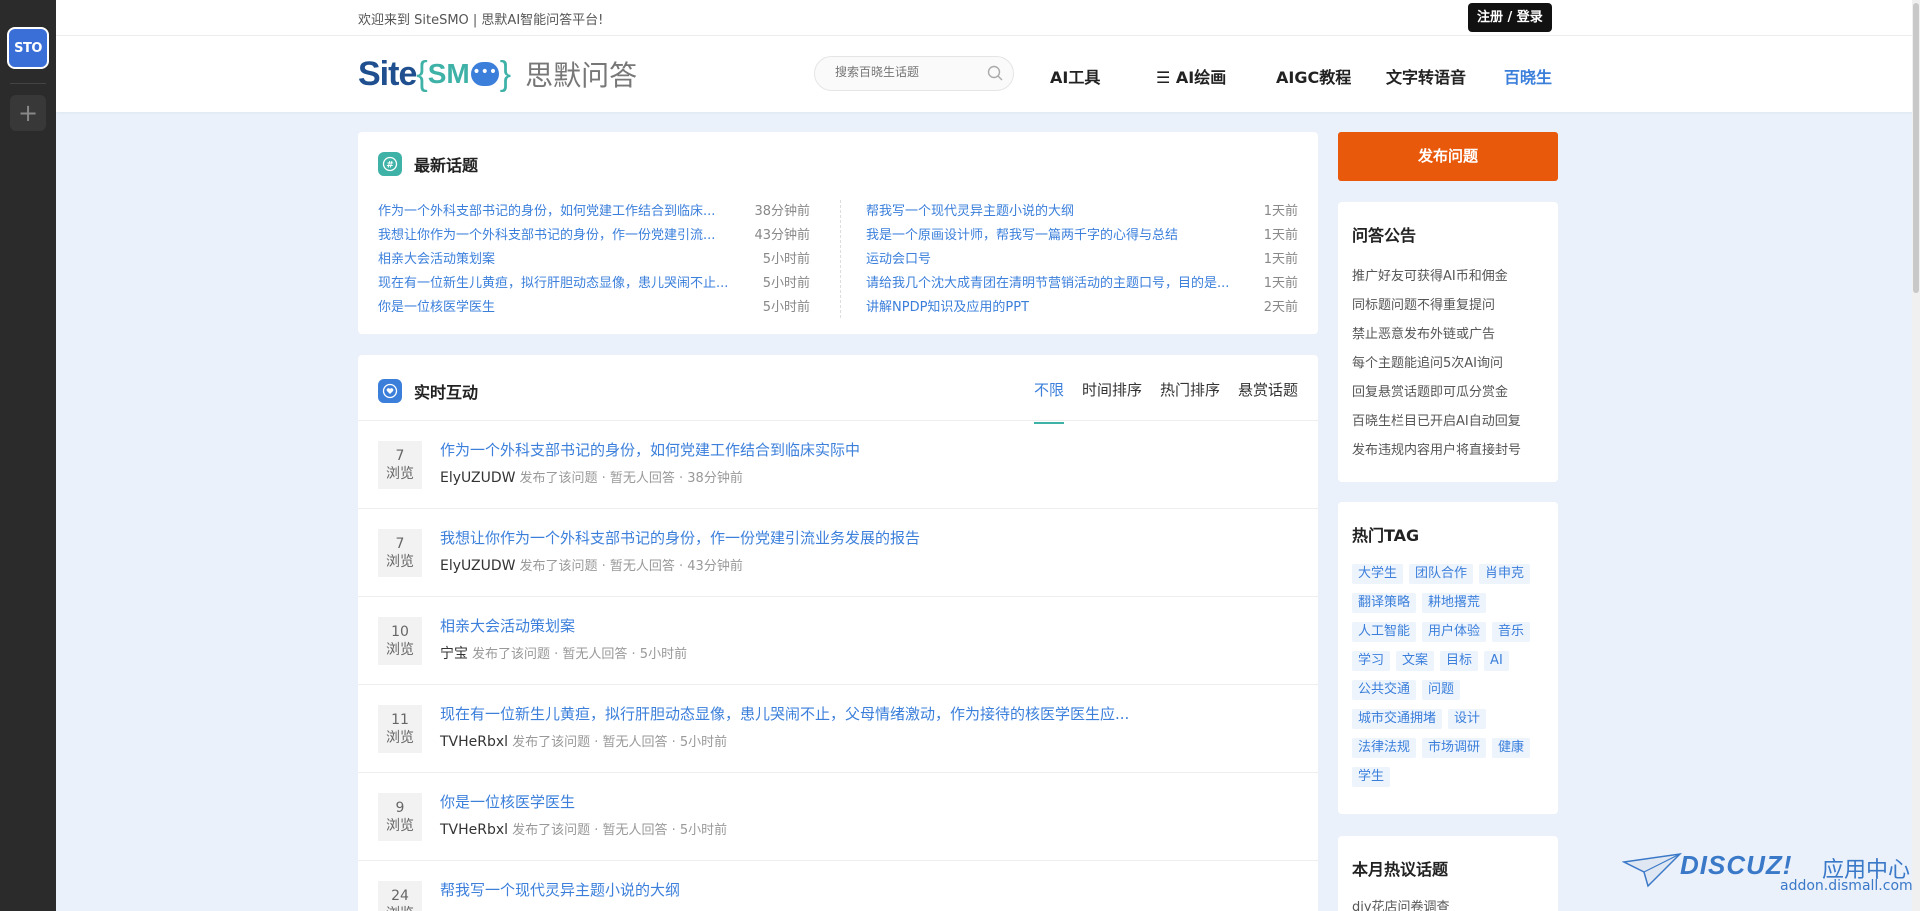  I want to click on question-item: 24浏览 帮我写一个现代灵异主题小说的大纲, so click(838, 886).